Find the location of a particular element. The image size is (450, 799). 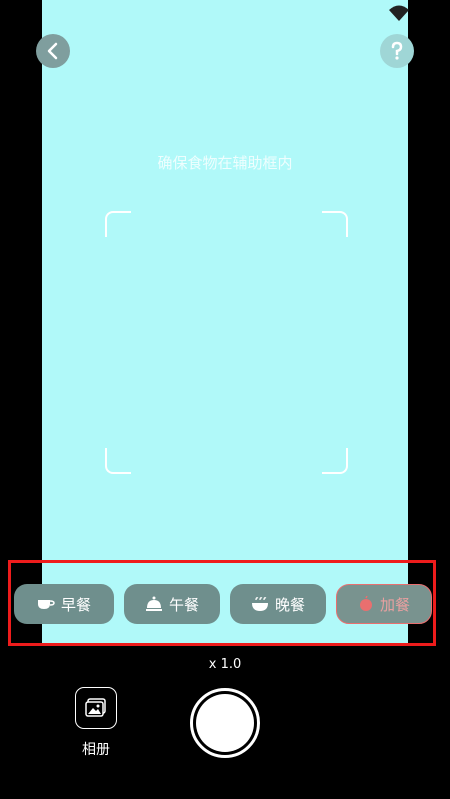

question-mark-icon is located at coordinates (397, 50).